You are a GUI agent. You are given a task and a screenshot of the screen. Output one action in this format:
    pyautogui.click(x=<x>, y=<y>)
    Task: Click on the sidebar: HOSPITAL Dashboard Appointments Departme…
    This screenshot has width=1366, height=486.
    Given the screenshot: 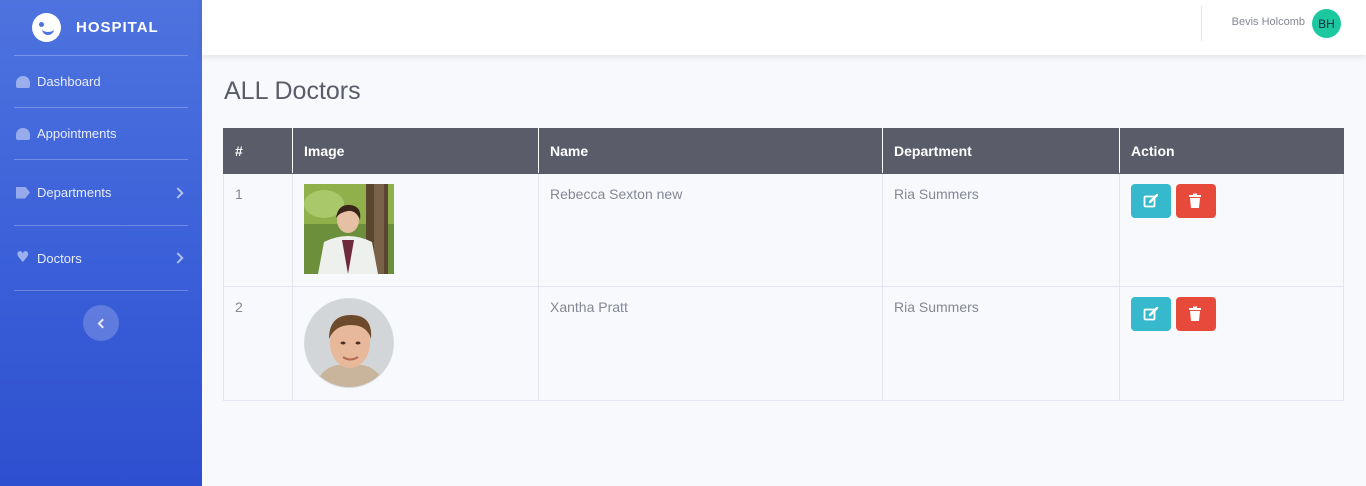 What is the action you would take?
    pyautogui.click(x=101, y=243)
    